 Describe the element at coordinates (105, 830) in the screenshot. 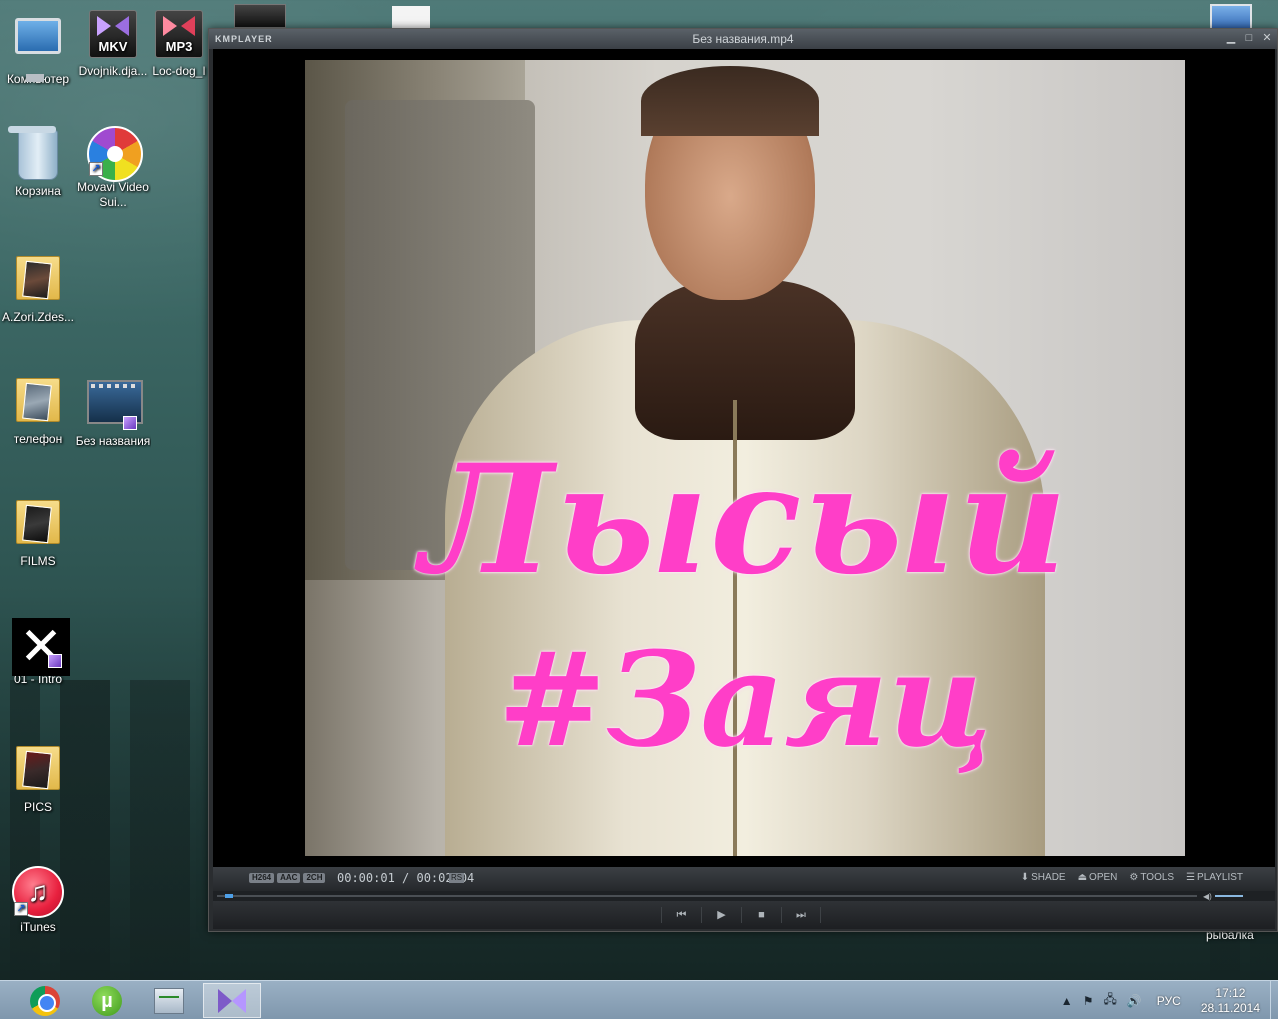

I see `wallpaper-skyline-left` at that location.